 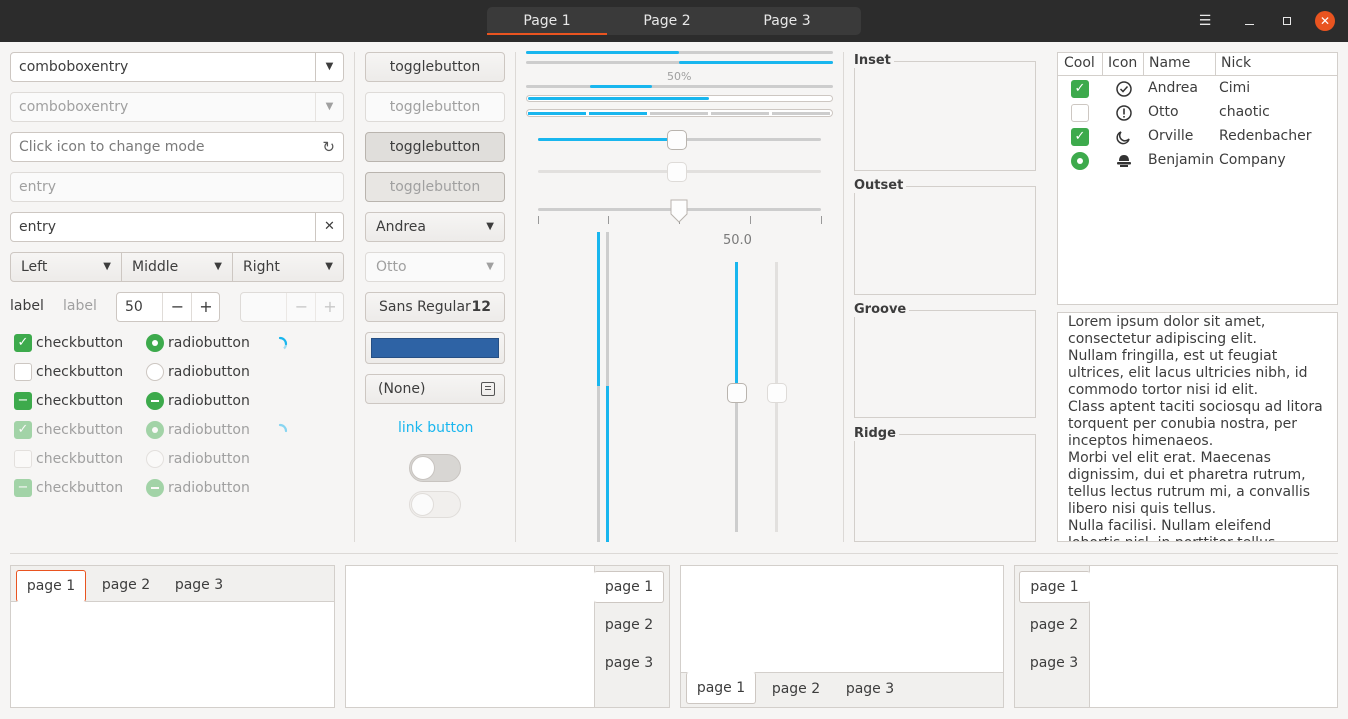 I want to click on checkbox-unchecked, so click(x=23, y=372).